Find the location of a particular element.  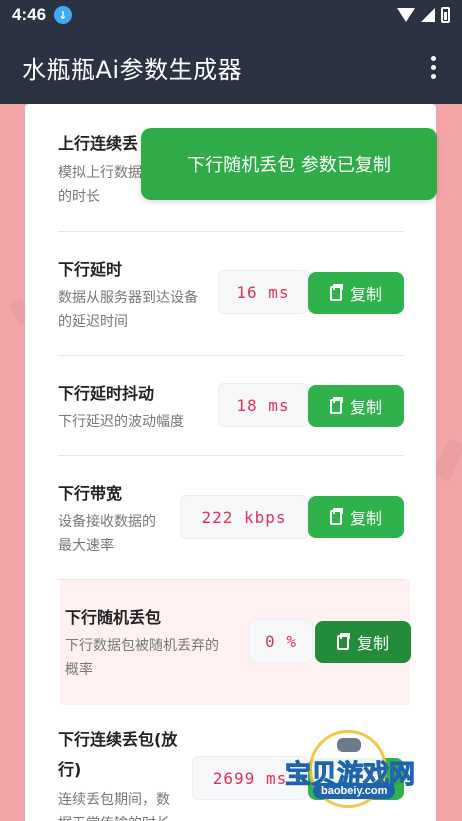

row-downlink-delay: 下行延时 数据从服务器到达设备 的延迟时间 16 ms 复制 is located at coordinates (231, 294).